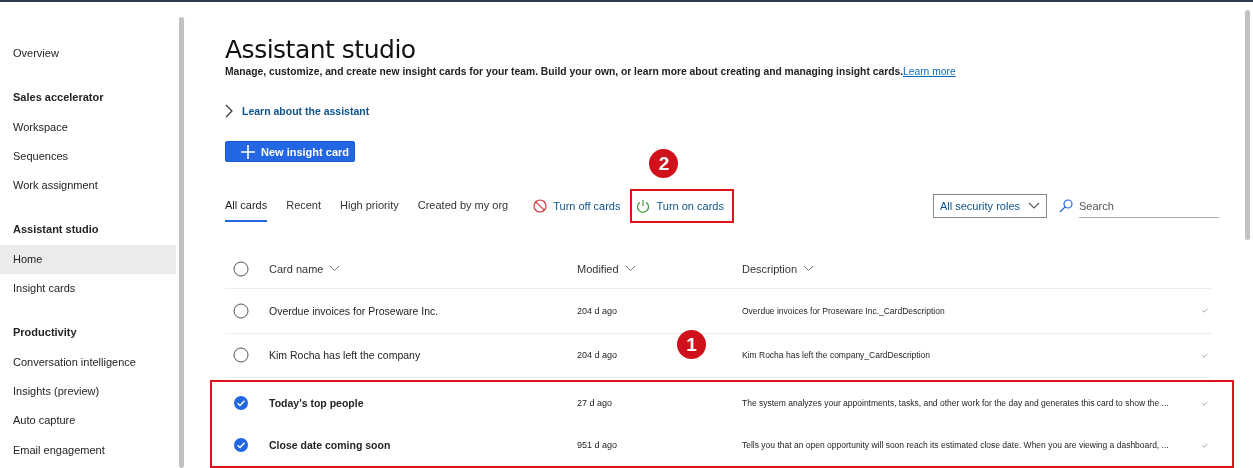 This screenshot has height=468, width=1253. What do you see at coordinates (58, 98) in the screenshot?
I see `sidebar-heading: Sales accelerator` at bounding box center [58, 98].